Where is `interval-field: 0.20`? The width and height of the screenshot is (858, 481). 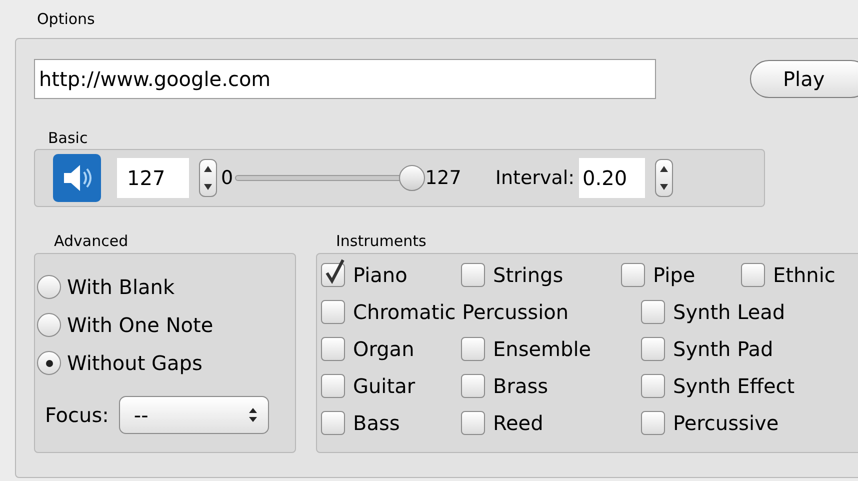
interval-field: 0.20 is located at coordinates (611, 178).